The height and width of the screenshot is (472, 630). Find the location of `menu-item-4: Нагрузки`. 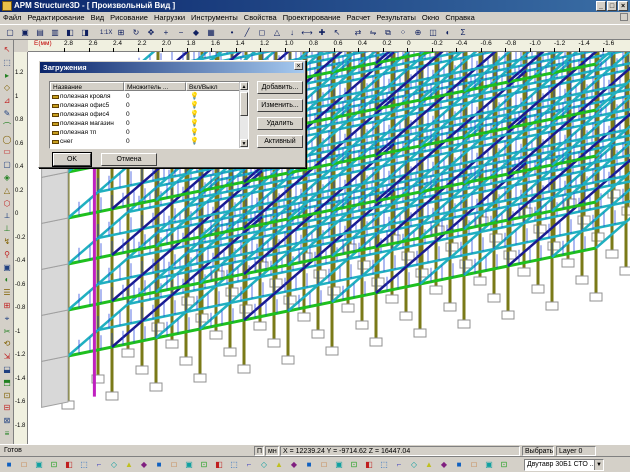

menu-item-4: Нагрузки is located at coordinates (169, 18).